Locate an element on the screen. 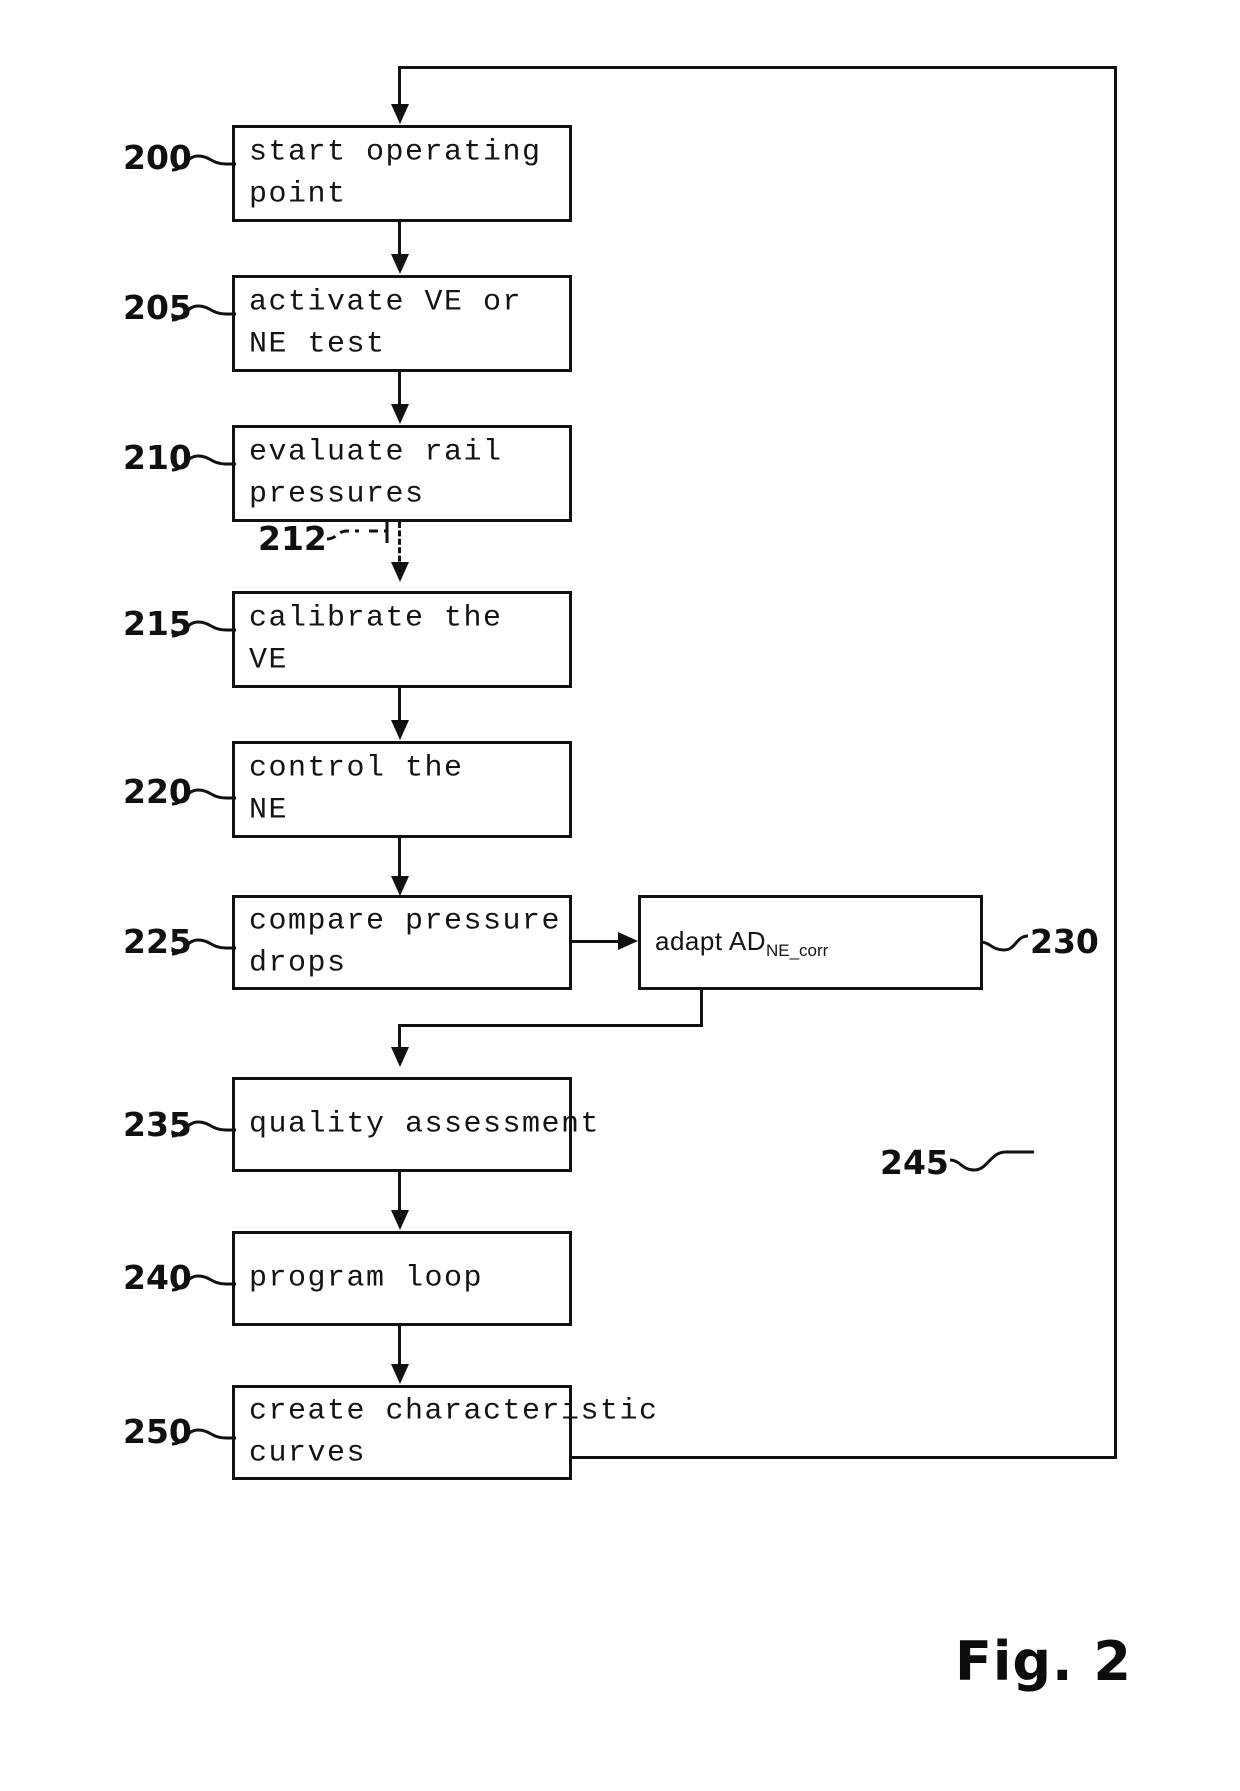 This screenshot has height=1791, width=1240. ref-200: 200 is located at coordinates (157, 157).